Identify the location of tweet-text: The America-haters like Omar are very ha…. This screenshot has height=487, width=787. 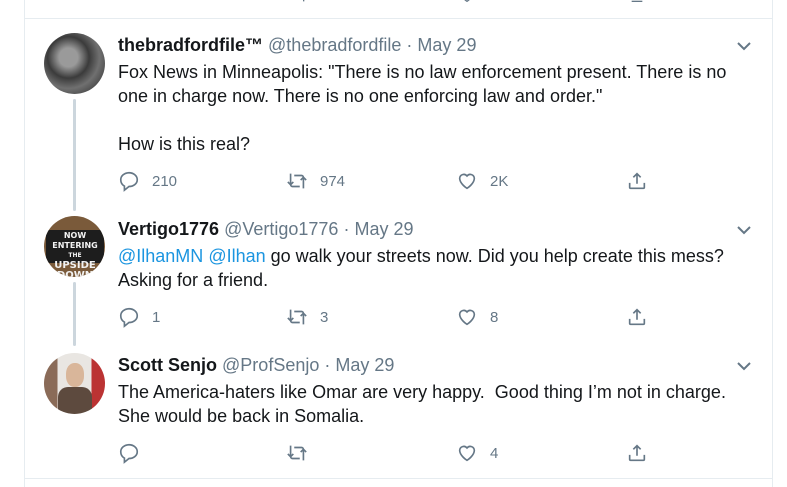
(422, 404).